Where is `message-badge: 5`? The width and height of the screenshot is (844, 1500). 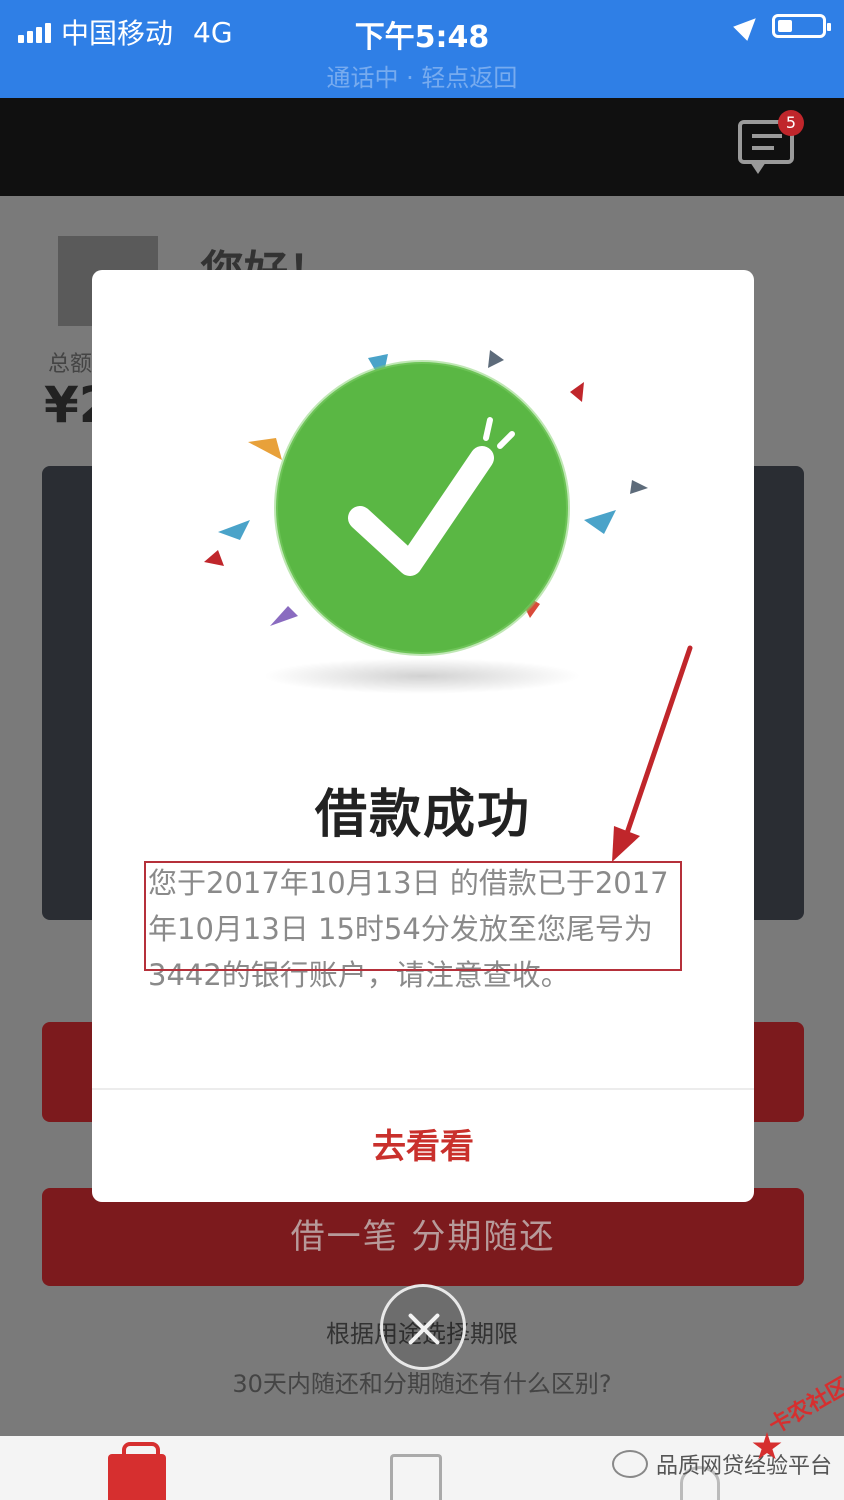 message-badge: 5 is located at coordinates (791, 123).